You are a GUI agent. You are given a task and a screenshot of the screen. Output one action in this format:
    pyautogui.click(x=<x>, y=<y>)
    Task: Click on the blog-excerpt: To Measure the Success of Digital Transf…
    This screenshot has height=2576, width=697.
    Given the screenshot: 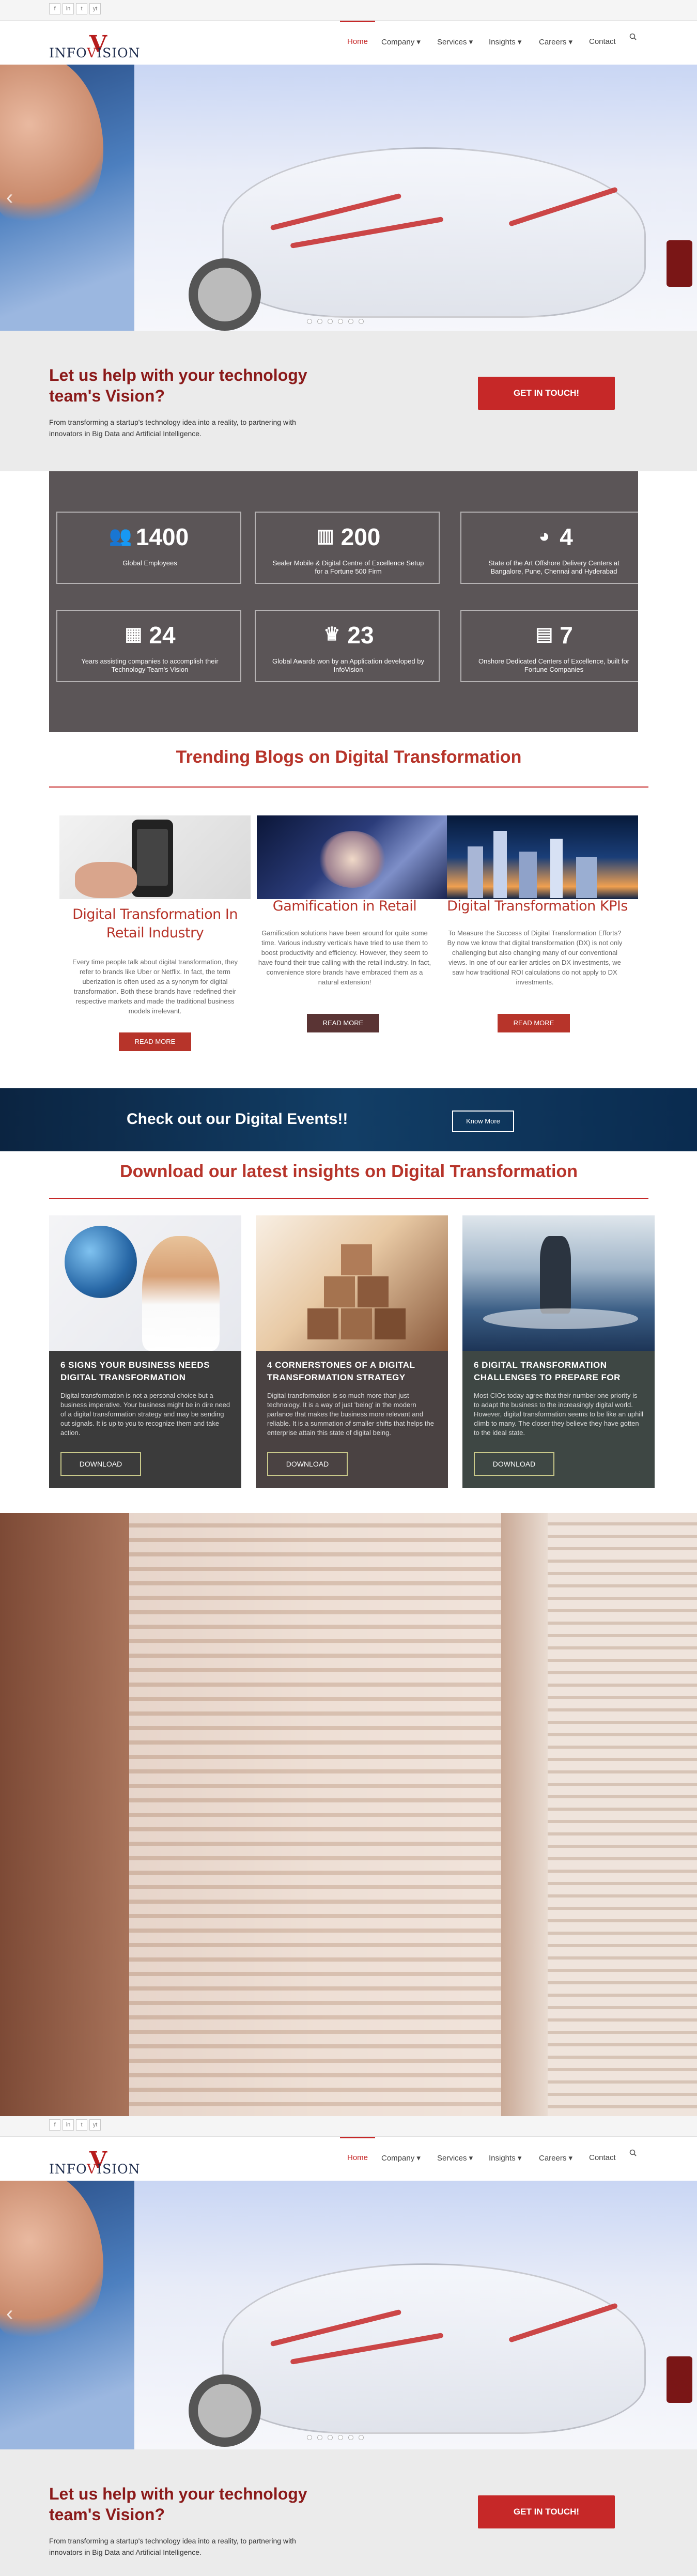 What is the action you would take?
    pyautogui.click(x=535, y=957)
    